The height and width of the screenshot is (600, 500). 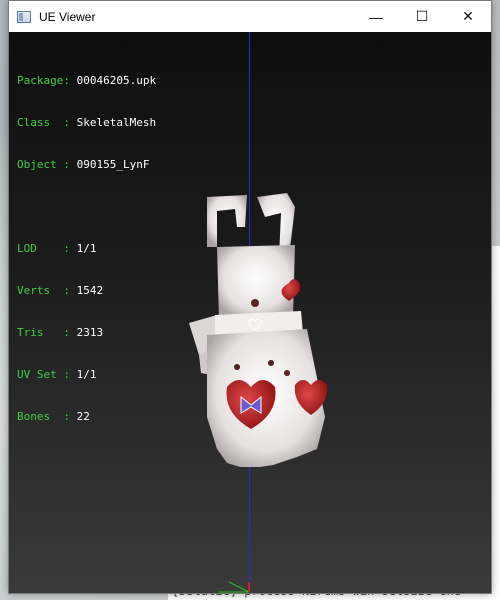 I want to click on info-row-lod: LOD : 1/1, so click(x=57, y=248).